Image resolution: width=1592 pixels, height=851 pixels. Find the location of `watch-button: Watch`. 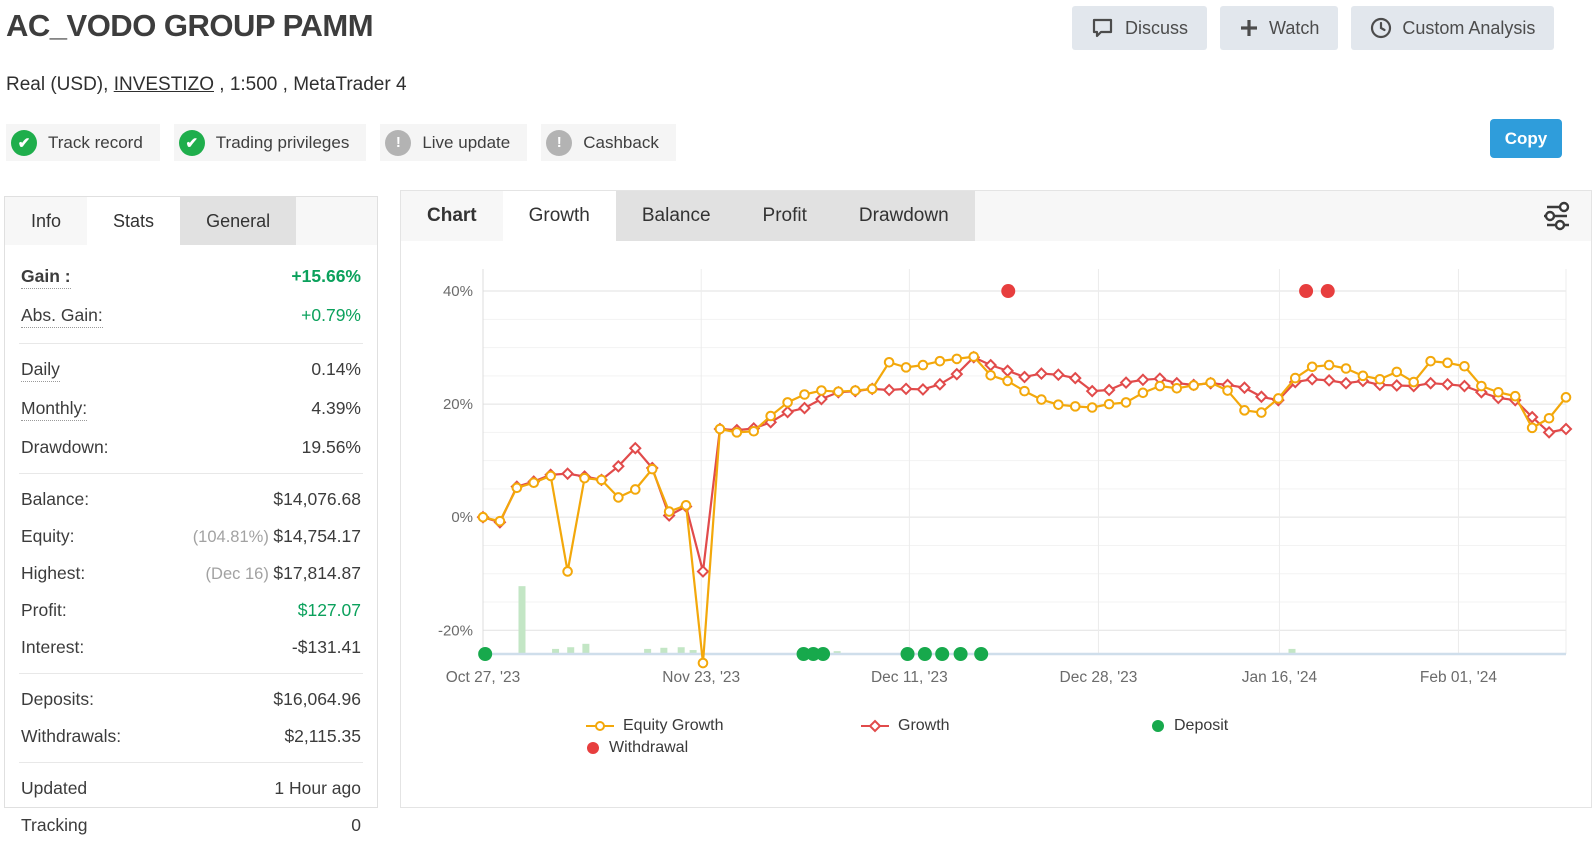

watch-button: Watch is located at coordinates (1279, 28).